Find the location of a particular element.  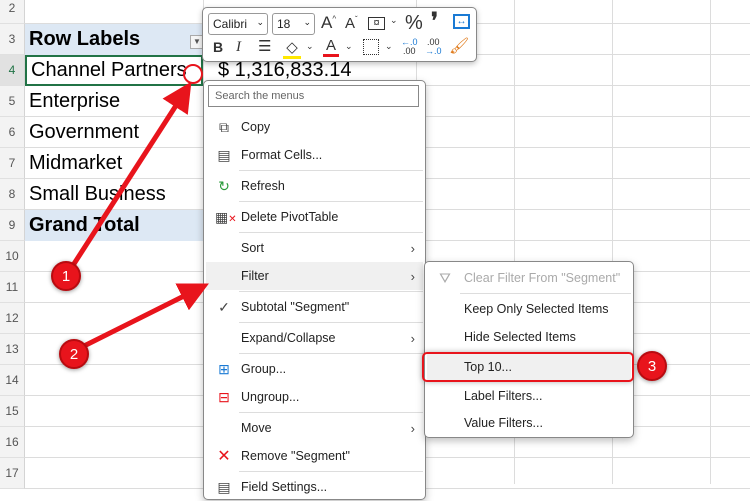

target-circle is located at coordinates (193, 74).